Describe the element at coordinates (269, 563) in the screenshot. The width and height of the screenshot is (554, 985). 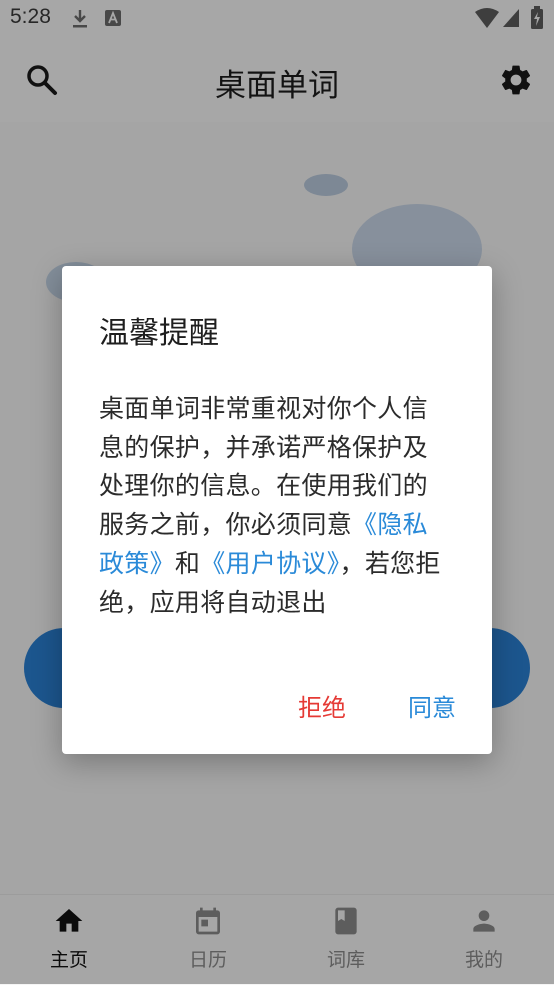
I see `user-agreement-link: 《用户协议》` at that location.